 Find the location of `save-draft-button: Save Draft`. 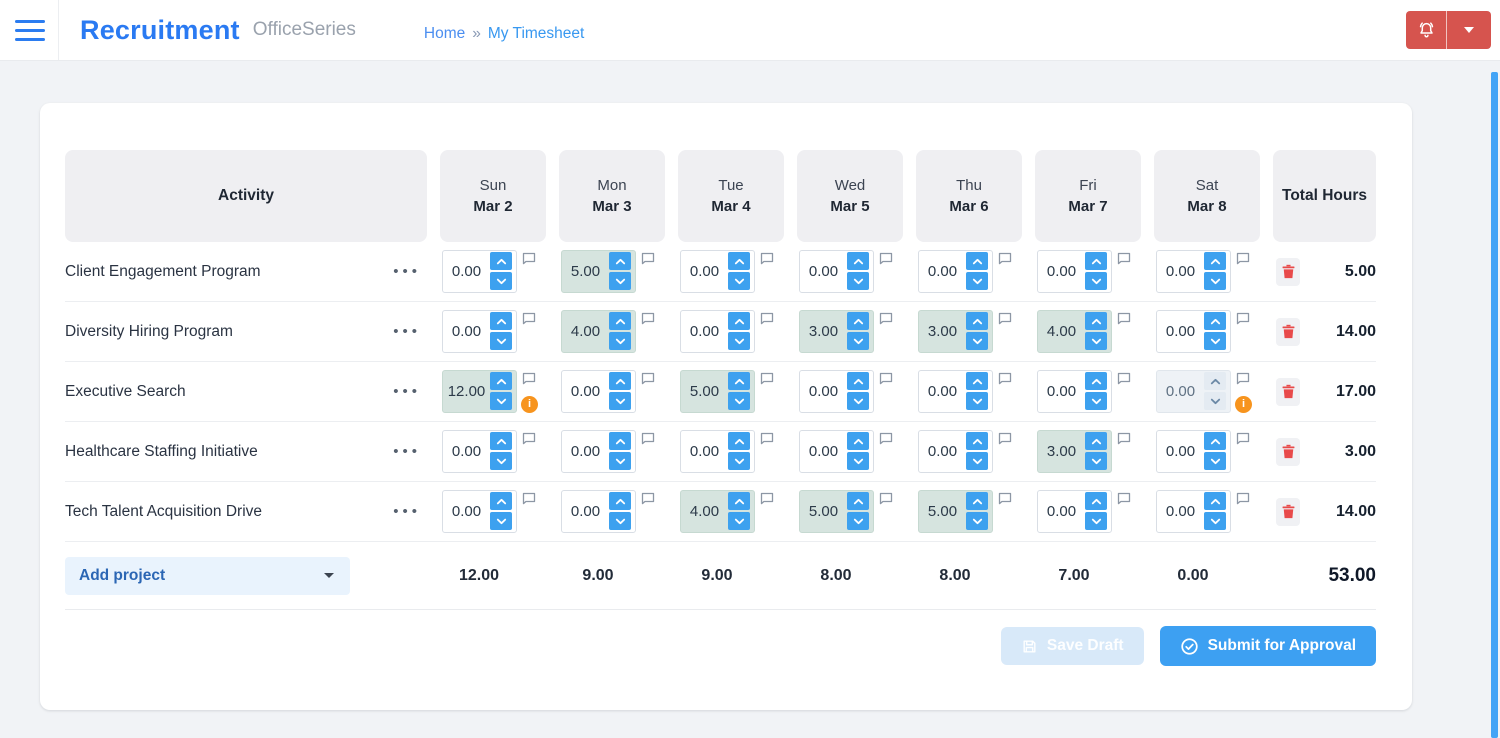

save-draft-button: Save Draft is located at coordinates (1072, 646).